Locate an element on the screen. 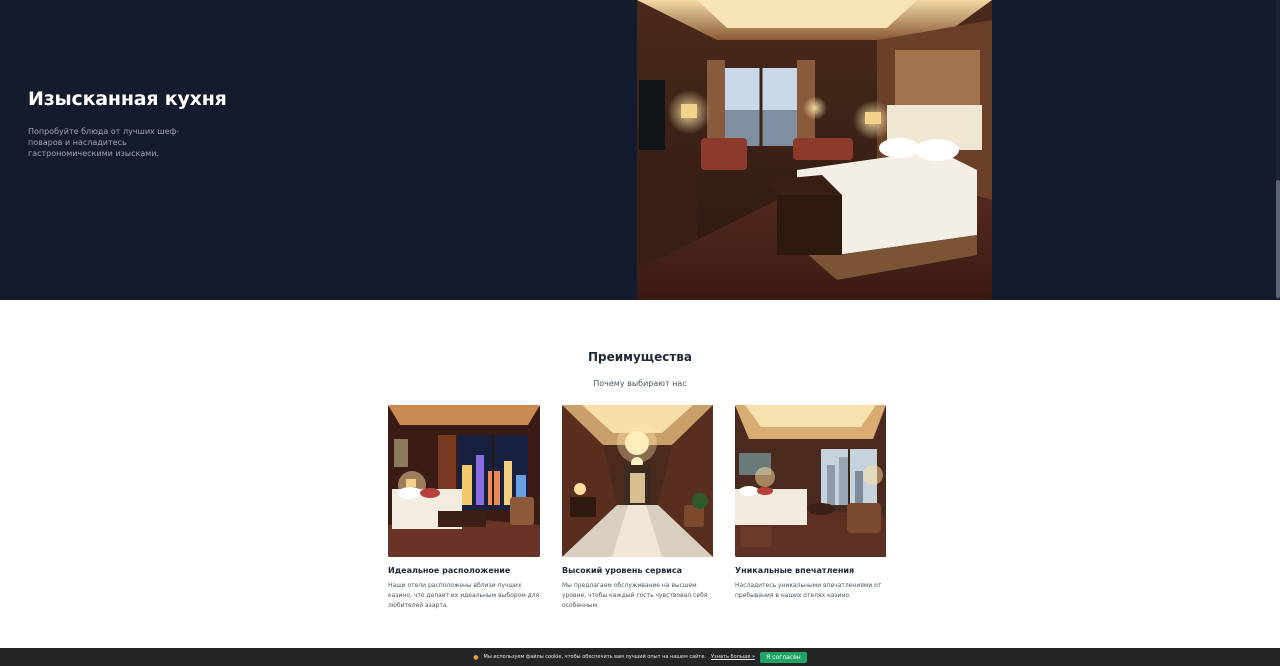  hero-title: Изысканная кухня is located at coordinates (127, 99).